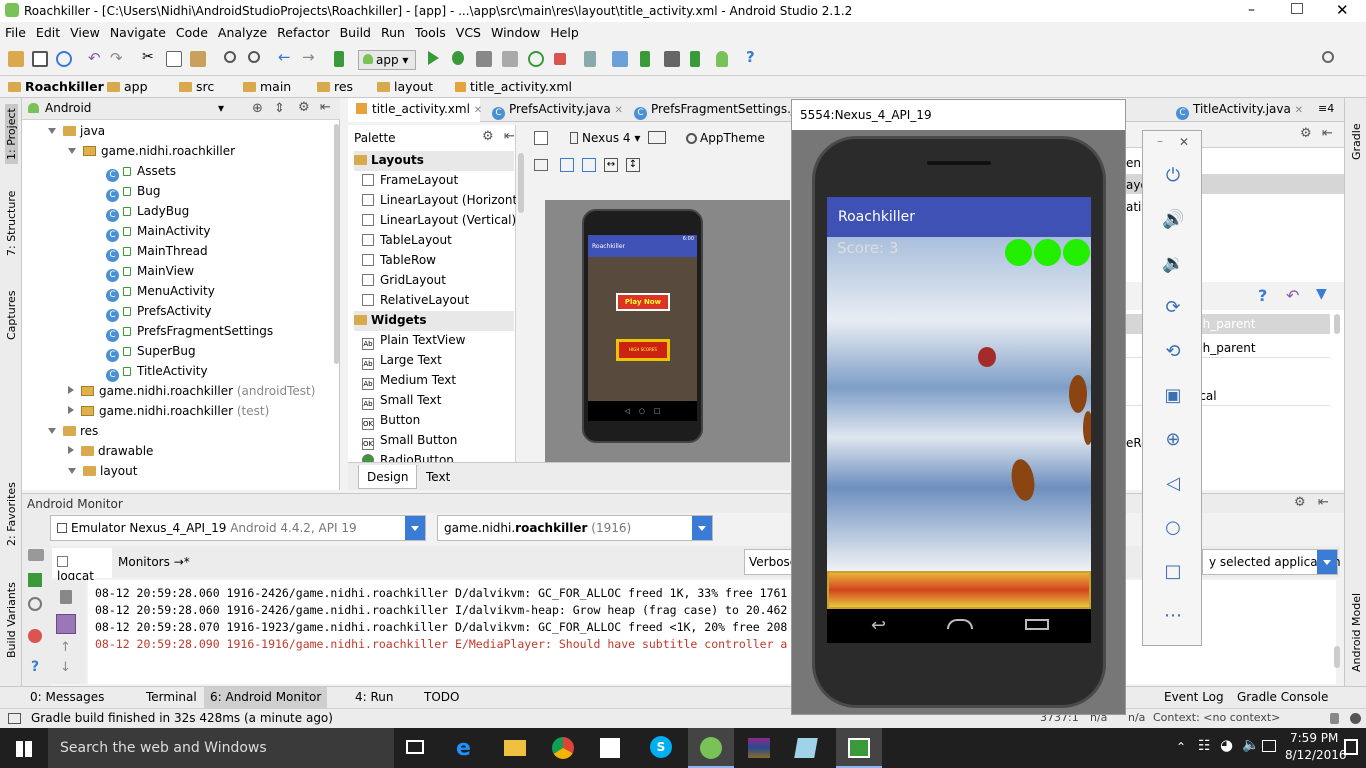 The width and height of the screenshot is (1366, 768). What do you see at coordinates (242, 31) in the screenshot?
I see `menu-analyze: Analyze` at bounding box center [242, 31].